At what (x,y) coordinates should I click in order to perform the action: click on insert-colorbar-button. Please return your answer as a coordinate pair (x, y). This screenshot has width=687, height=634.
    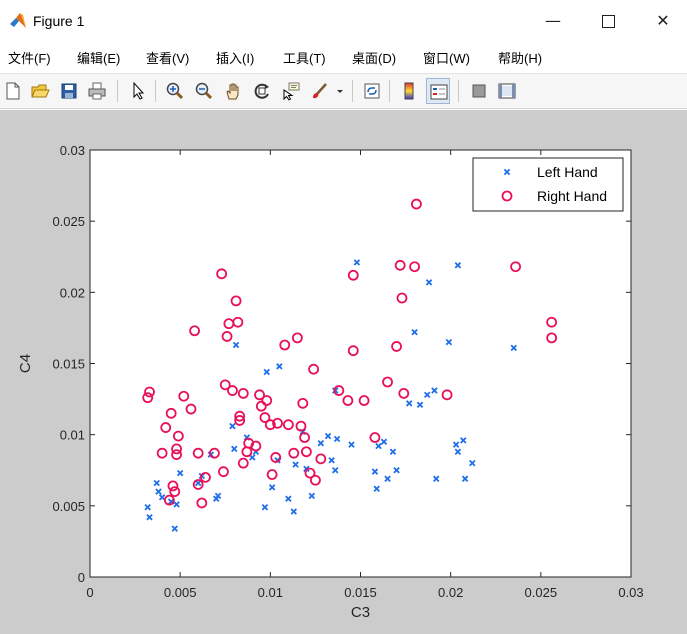
    Looking at the image, I should click on (409, 91).